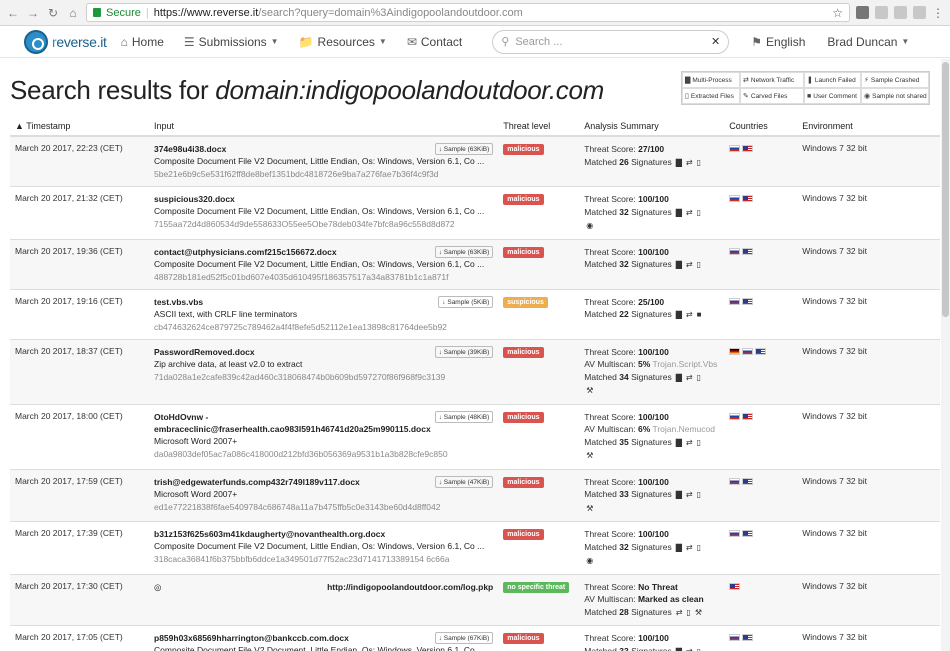 This screenshot has height=651, width=950. What do you see at coordinates (868, 127) in the screenshot?
I see `column-header-environment: Environment` at bounding box center [868, 127].